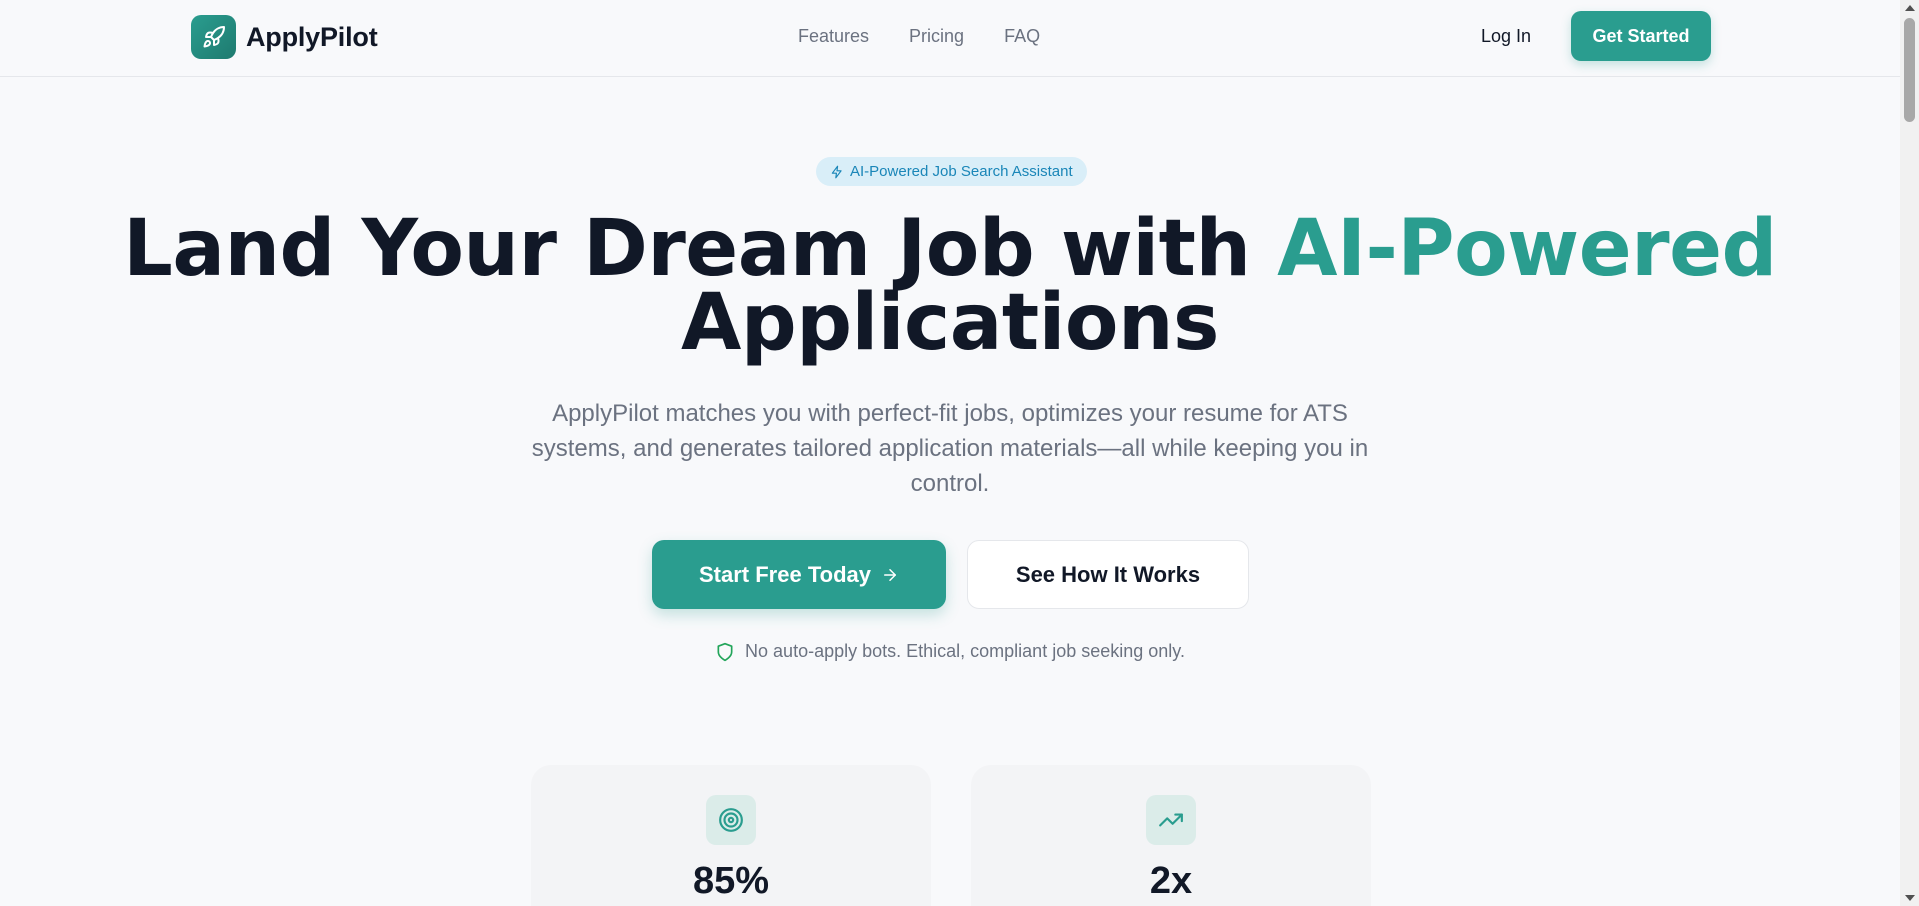 This screenshot has height=906, width=1919. Describe the element at coordinates (312, 36) in the screenshot. I see `brand-name: ApplyPilot` at that location.